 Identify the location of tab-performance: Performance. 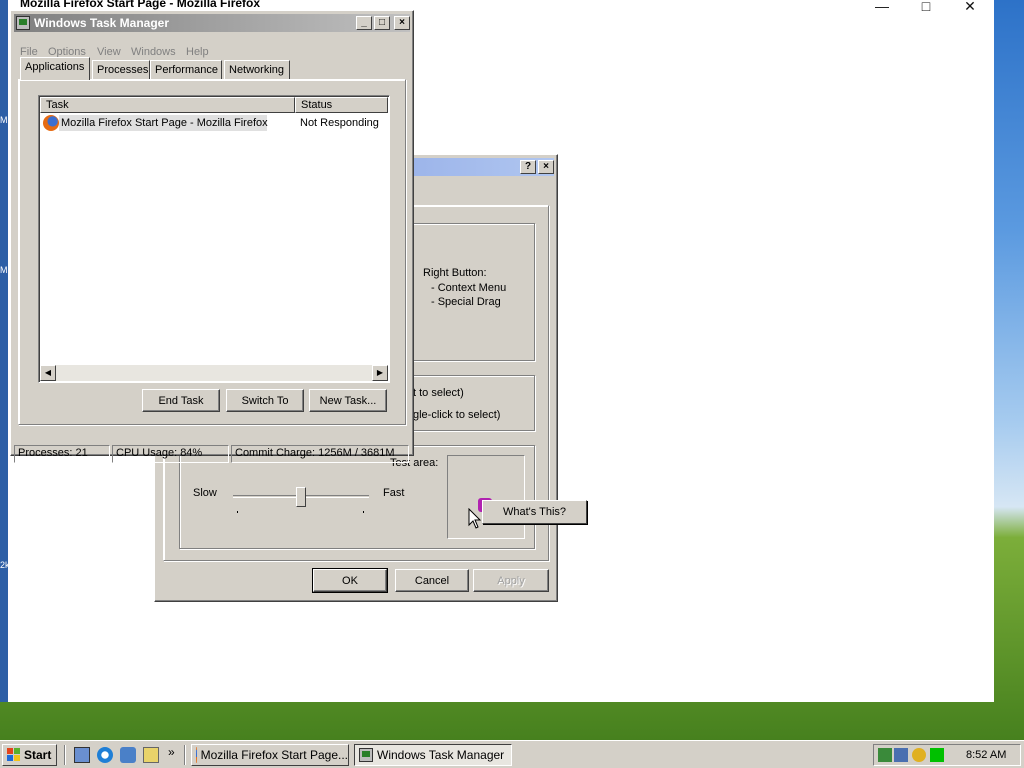
(186, 70).